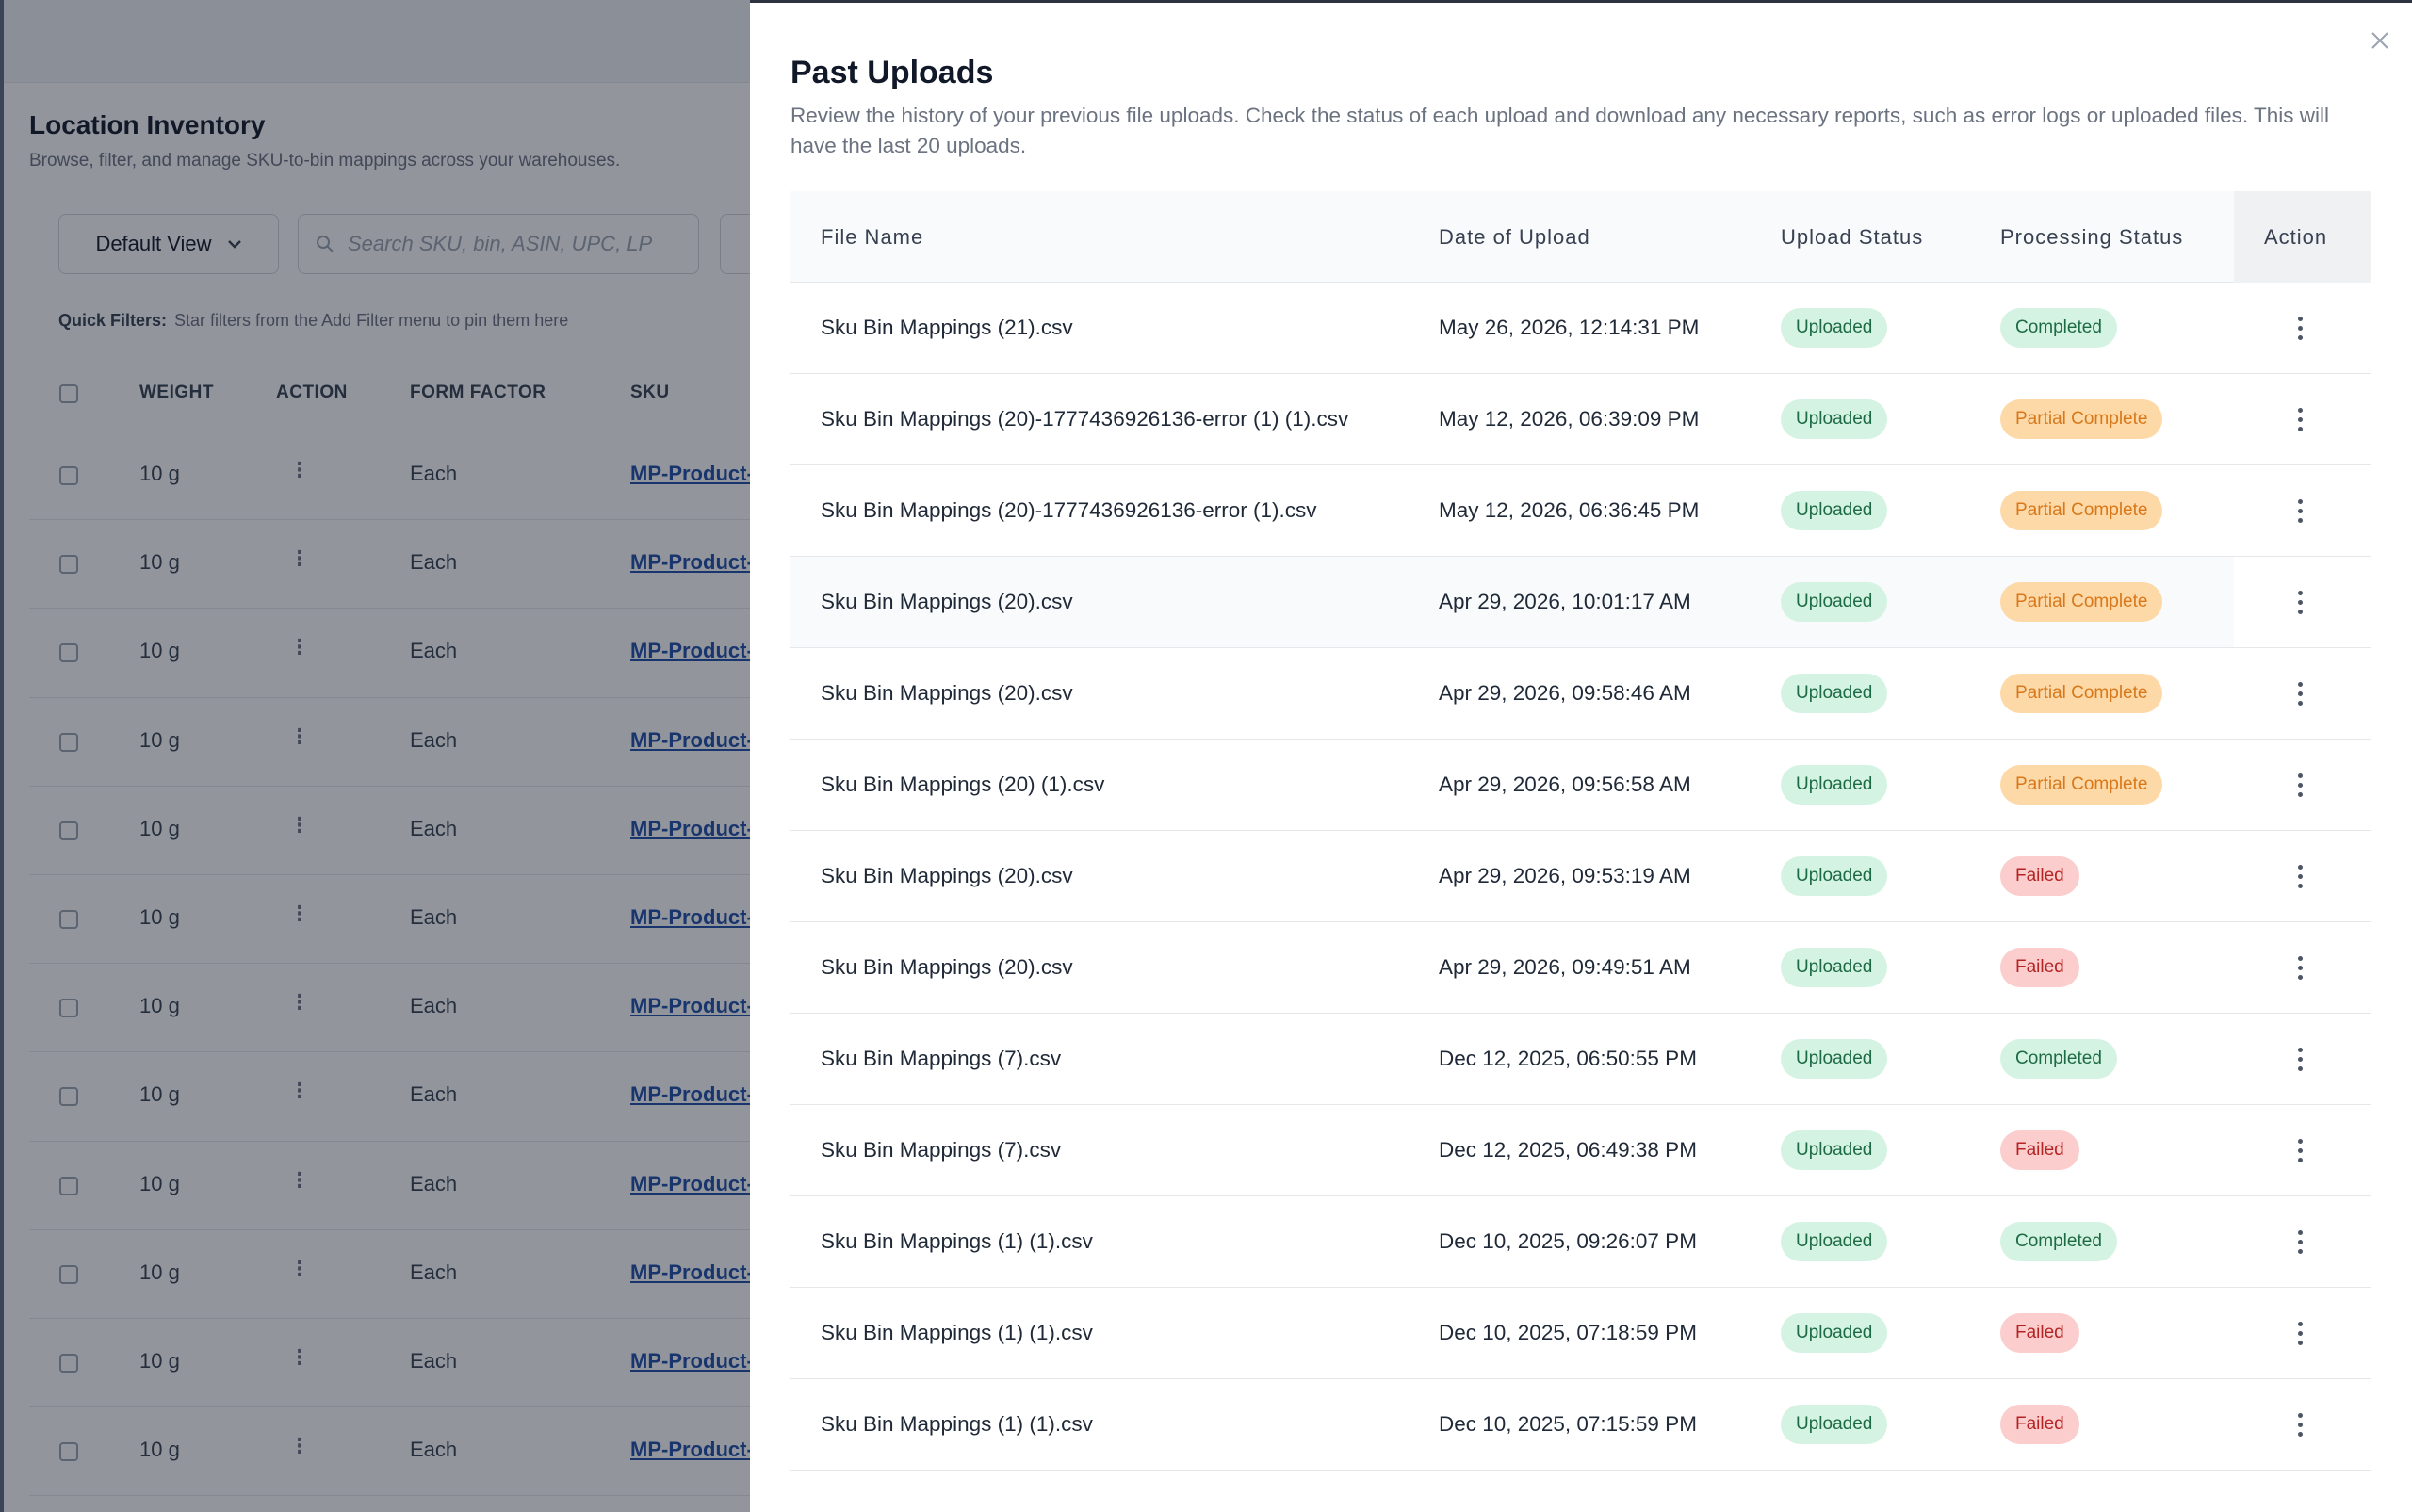 Image resolution: width=2412 pixels, height=1512 pixels. I want to click on upload-date: Dec 10, 2025, 09:26:07 PM, so click(1568, 1241).